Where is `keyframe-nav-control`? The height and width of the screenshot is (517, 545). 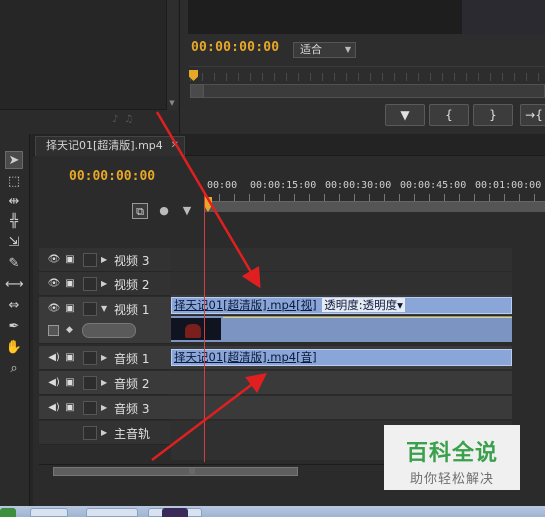
keyframe-nav-control is located at coordinates (109, 330).